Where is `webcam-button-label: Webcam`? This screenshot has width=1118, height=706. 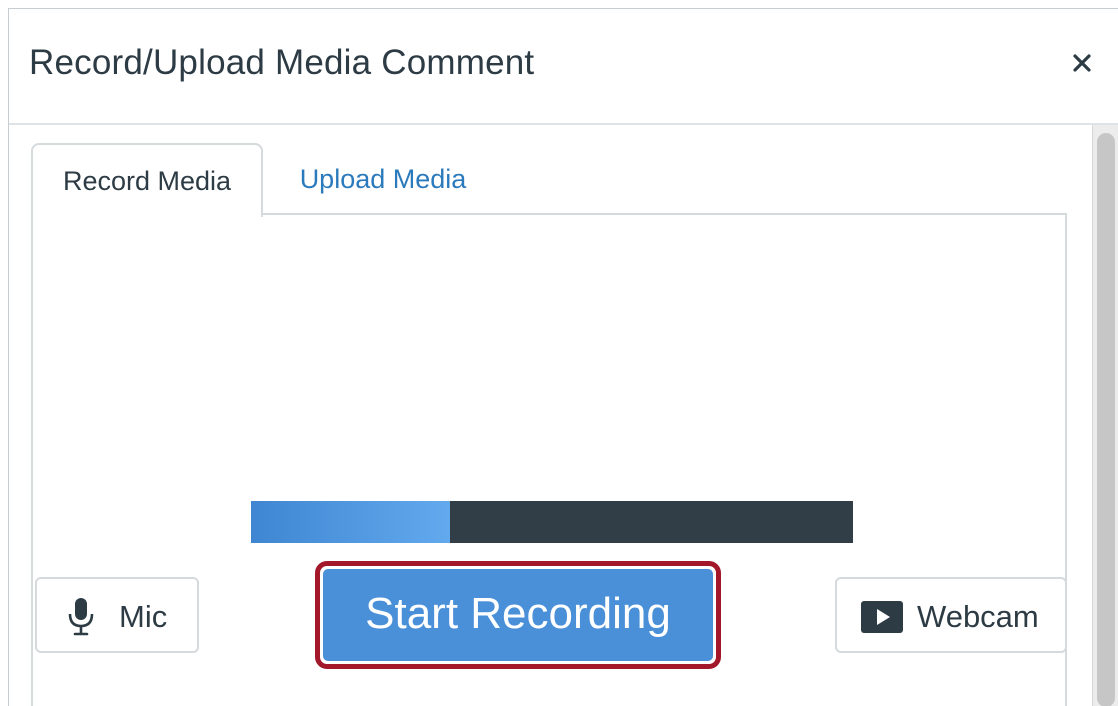 webcam-button-label: Webcam is located at coordinates (978, 616).